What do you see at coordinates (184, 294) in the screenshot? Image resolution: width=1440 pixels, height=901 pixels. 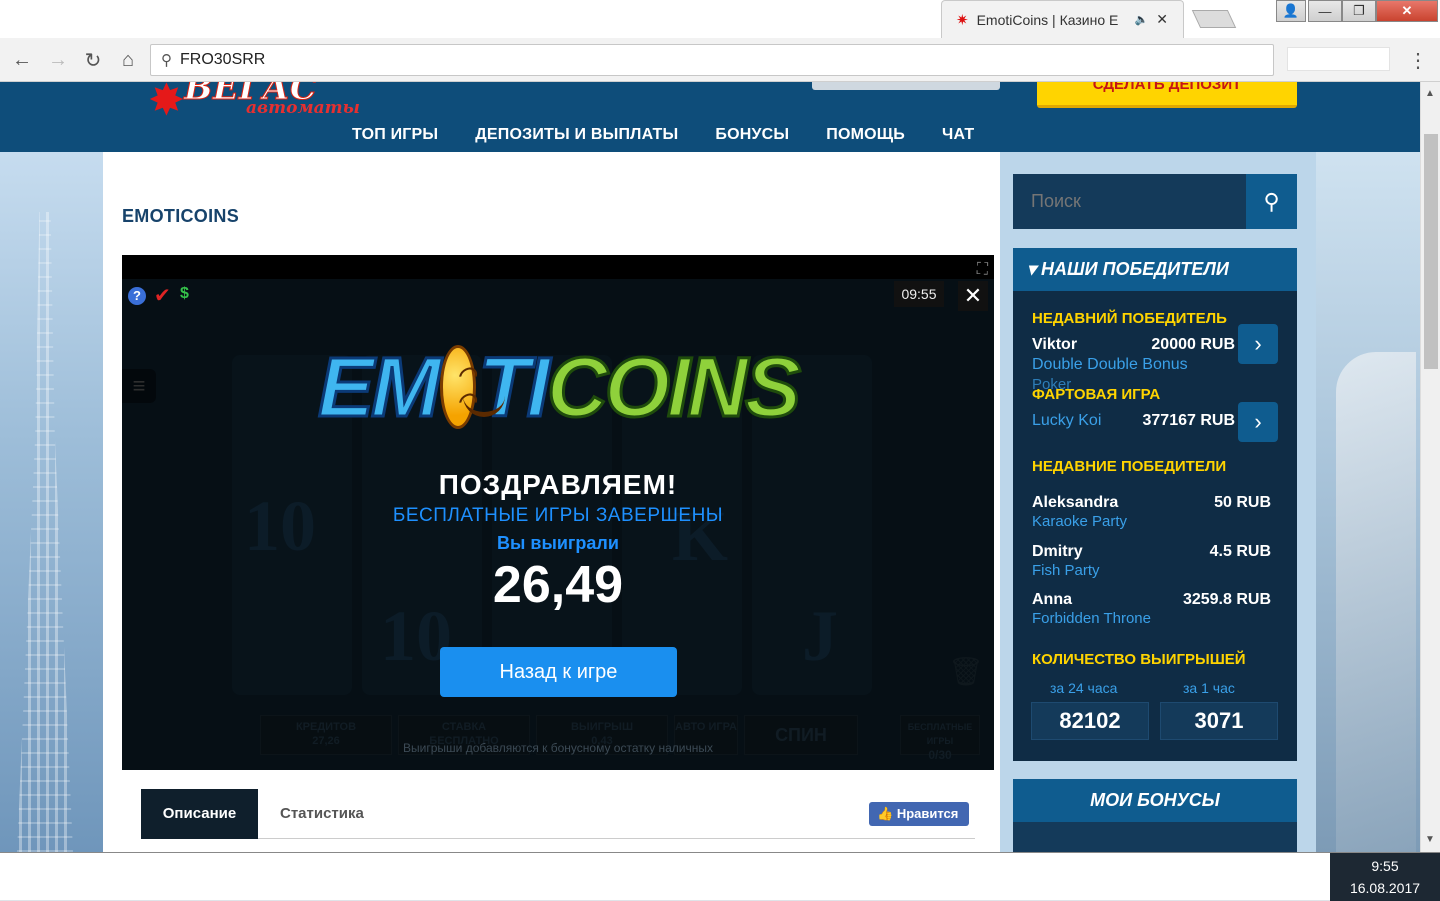 I see `dollar-icon: $` at bounding box center [184, 294].